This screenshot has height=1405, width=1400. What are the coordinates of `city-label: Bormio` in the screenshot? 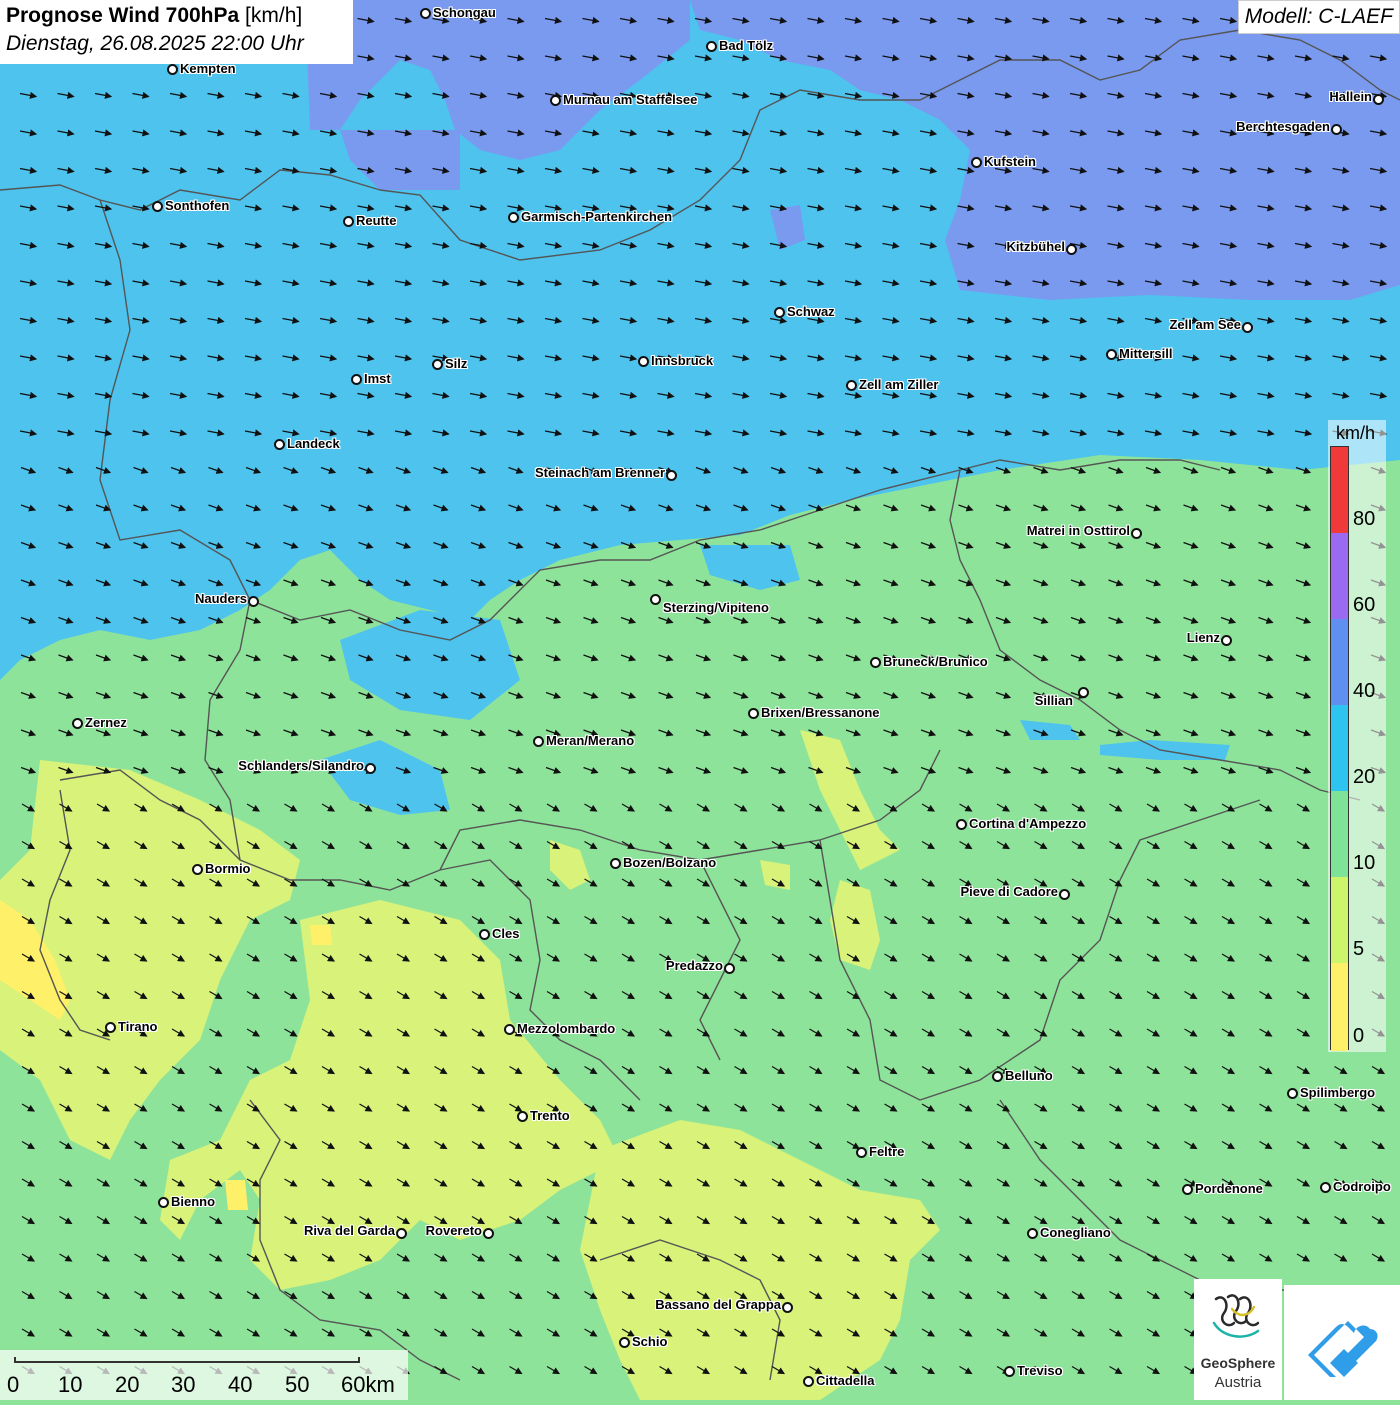 It's located at (228, 868).